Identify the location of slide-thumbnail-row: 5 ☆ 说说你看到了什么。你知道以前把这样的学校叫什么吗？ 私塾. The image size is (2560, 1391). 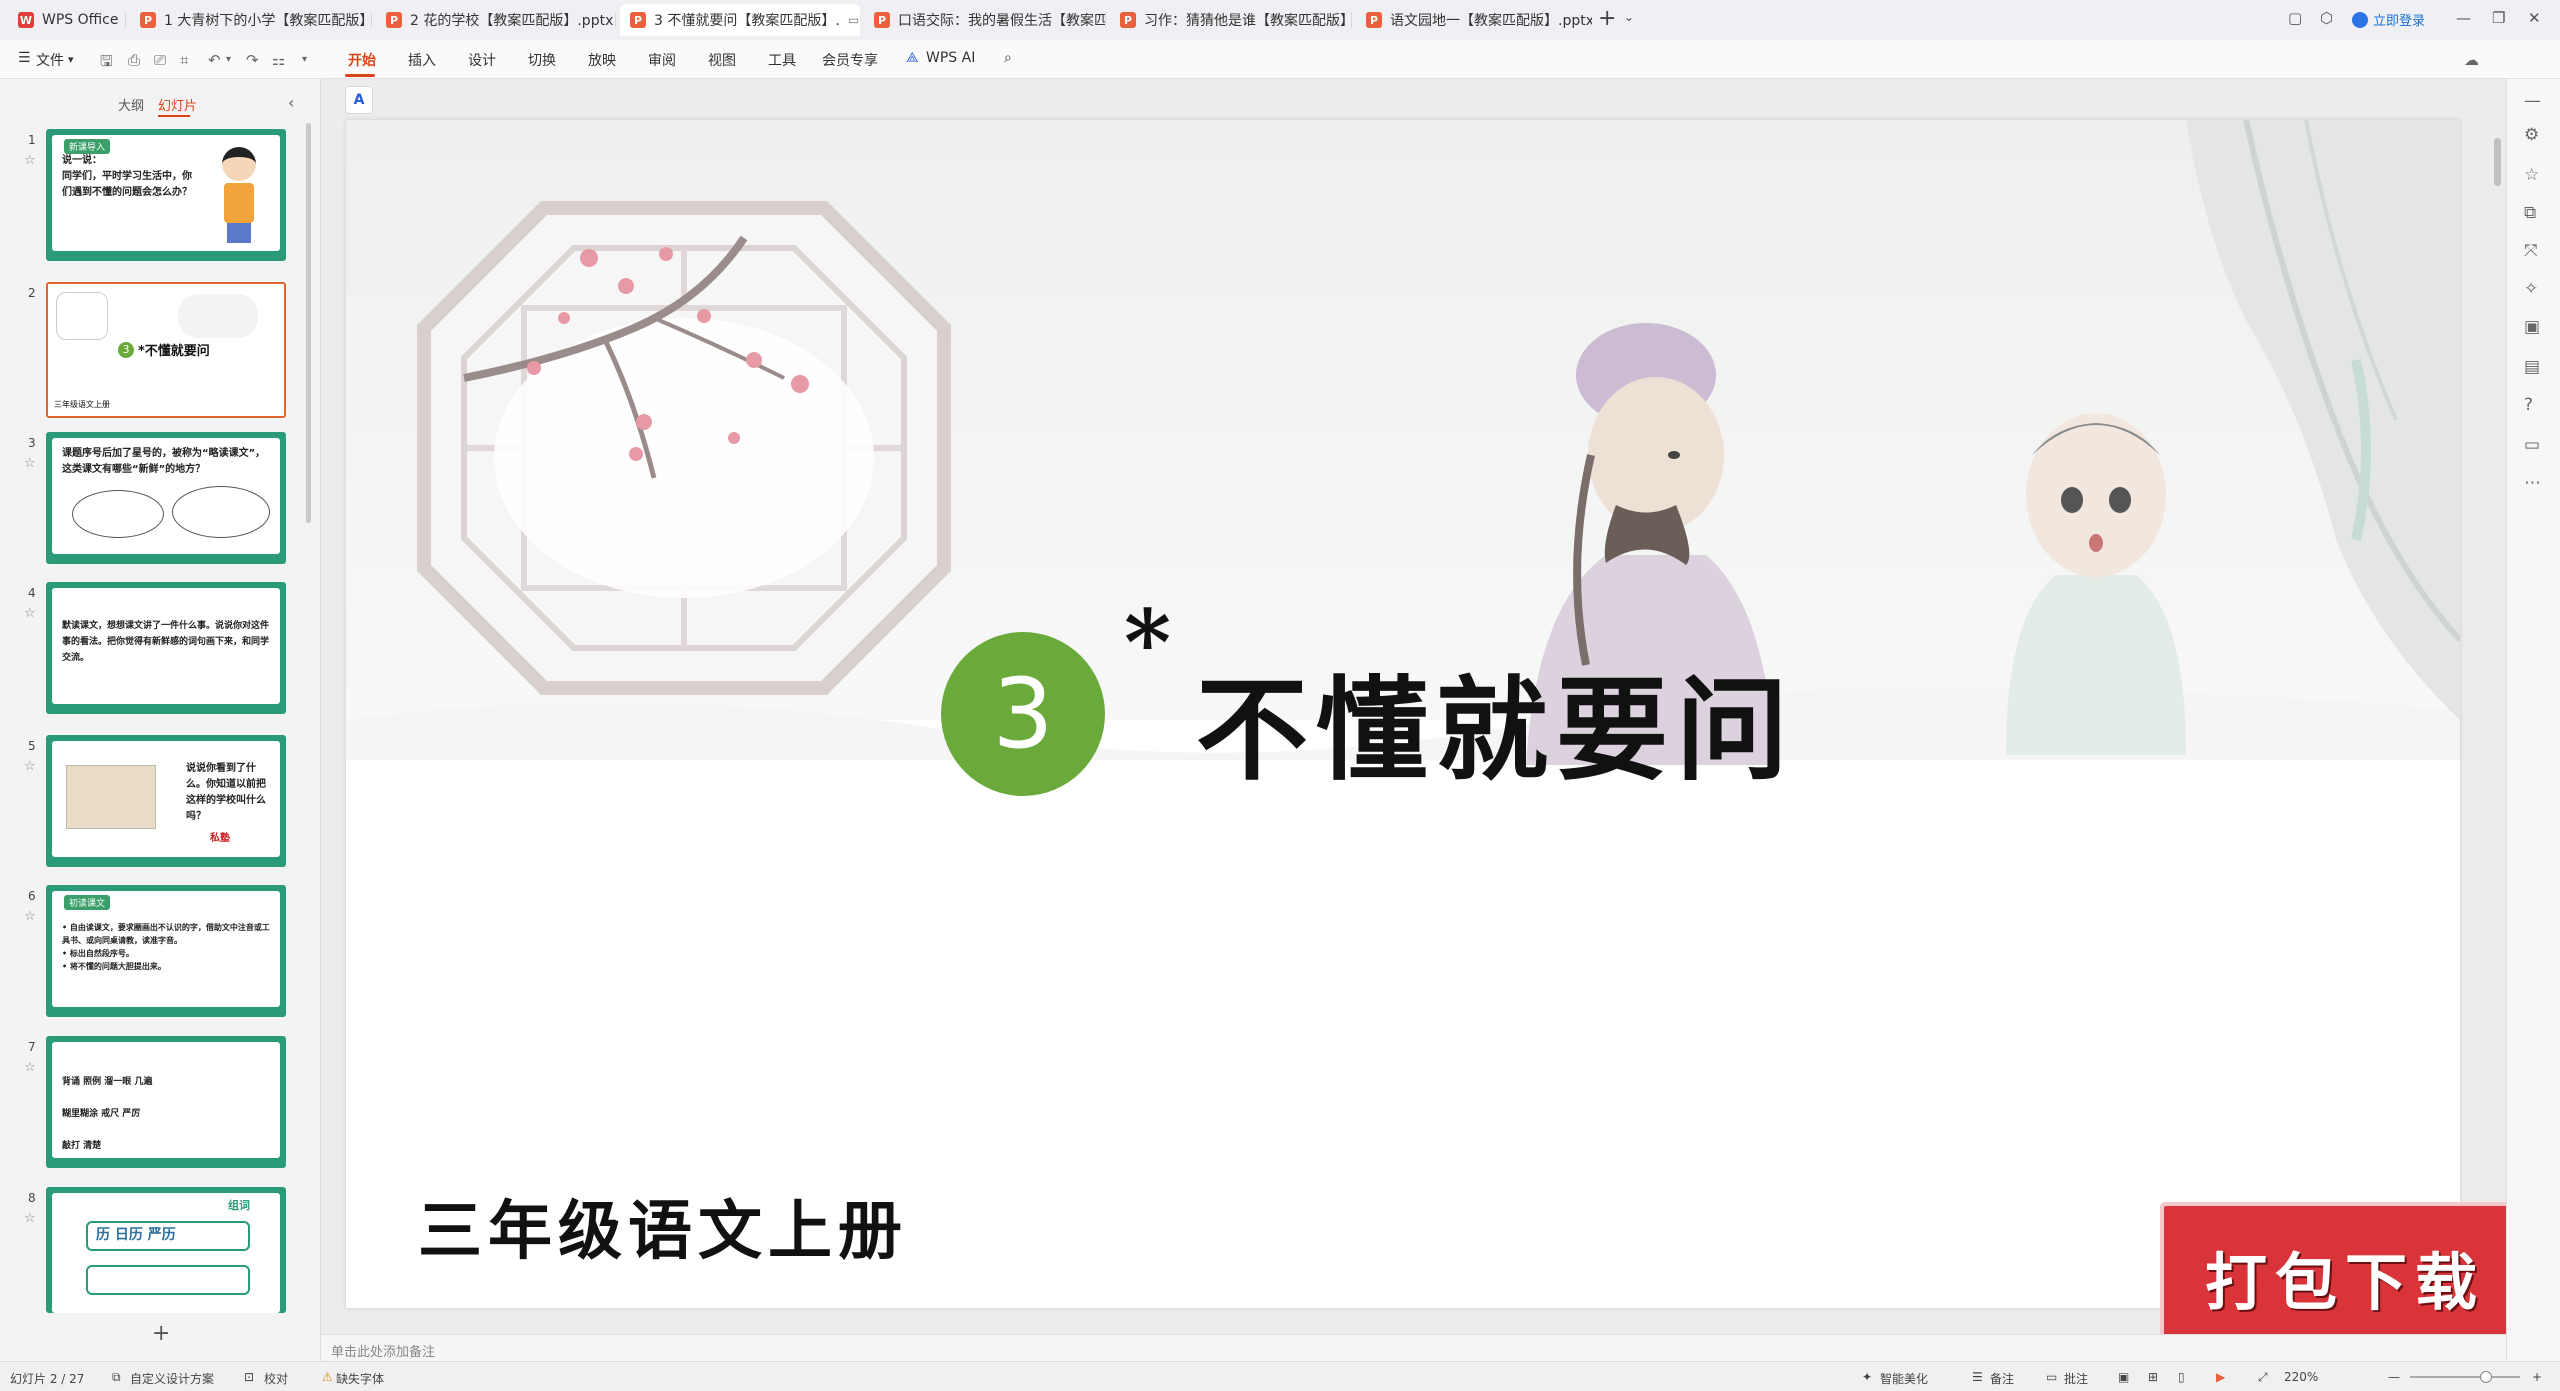
(150, 802).